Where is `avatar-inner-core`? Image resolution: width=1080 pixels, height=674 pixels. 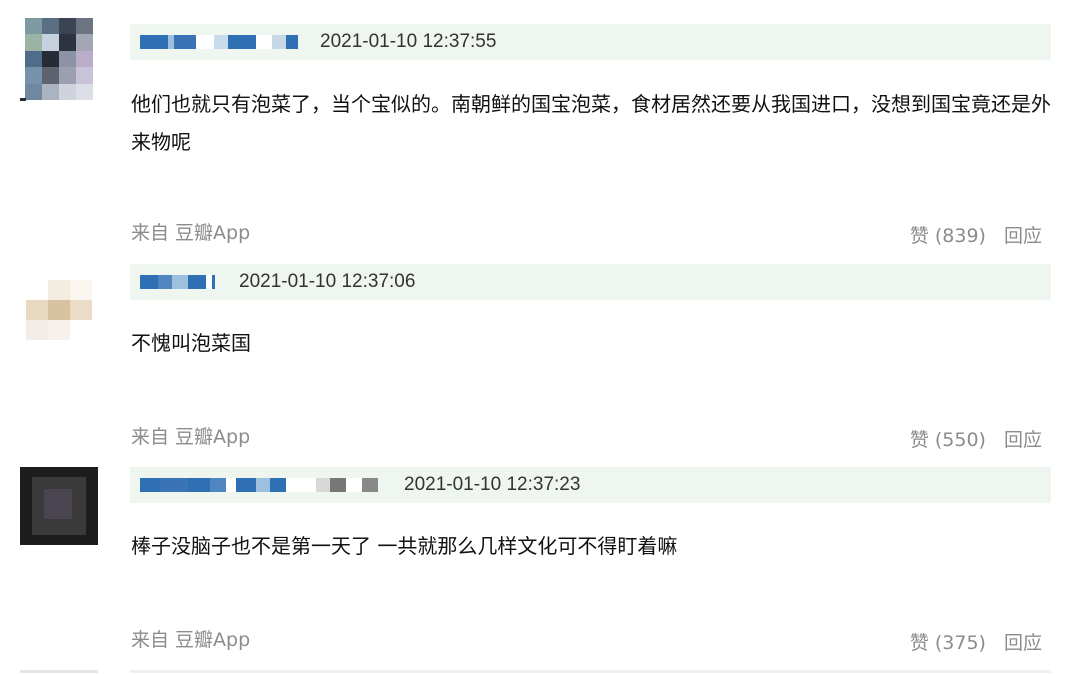 avatar-inner-core is located at coordinates (58, 504).